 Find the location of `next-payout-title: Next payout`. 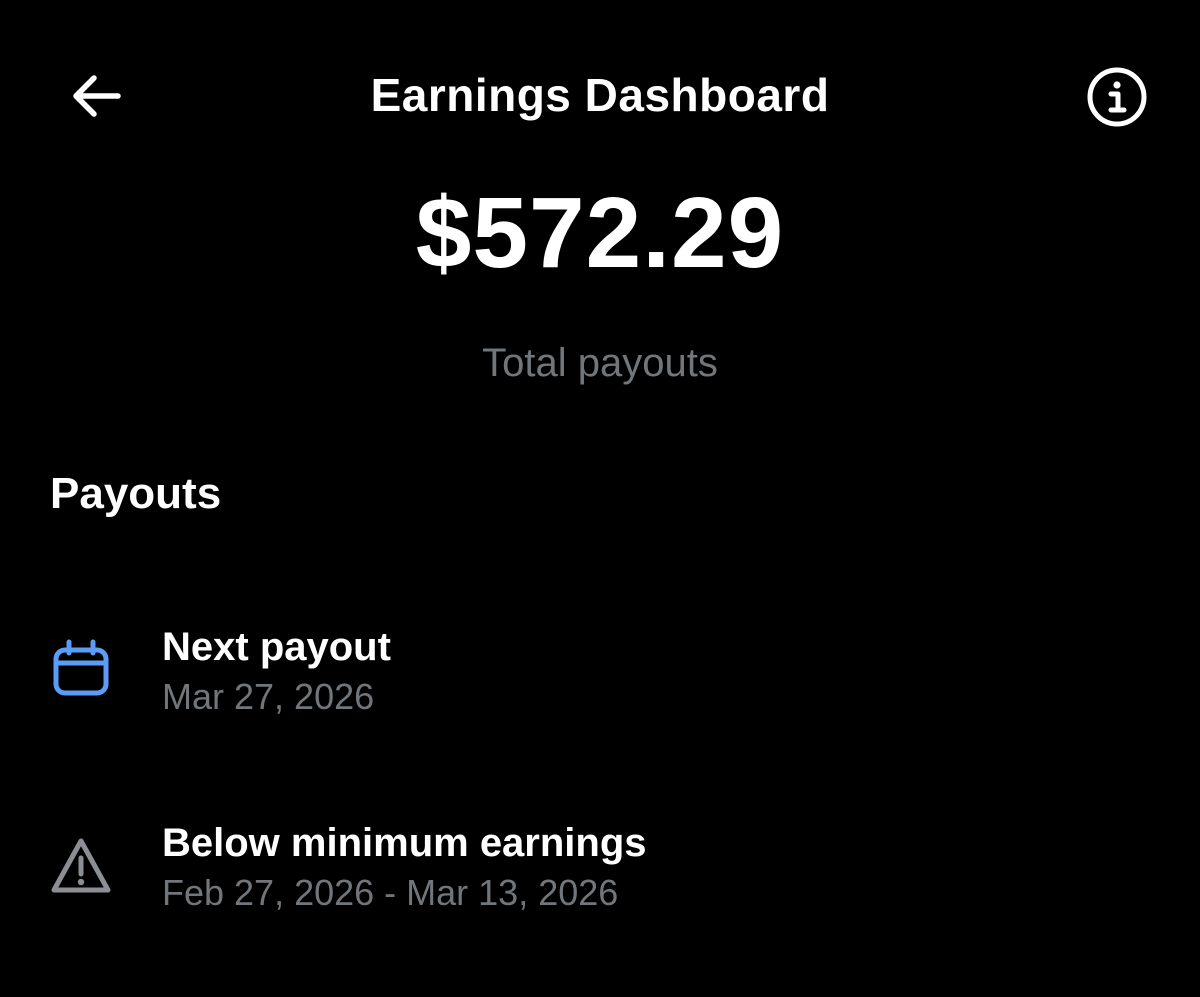

next-payout-title: Next payout is located at coordinates (276, 647).